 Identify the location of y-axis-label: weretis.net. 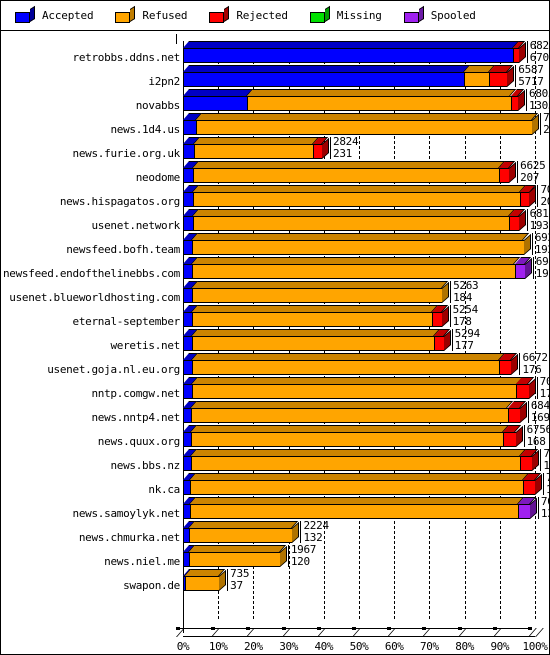
(145, 345).